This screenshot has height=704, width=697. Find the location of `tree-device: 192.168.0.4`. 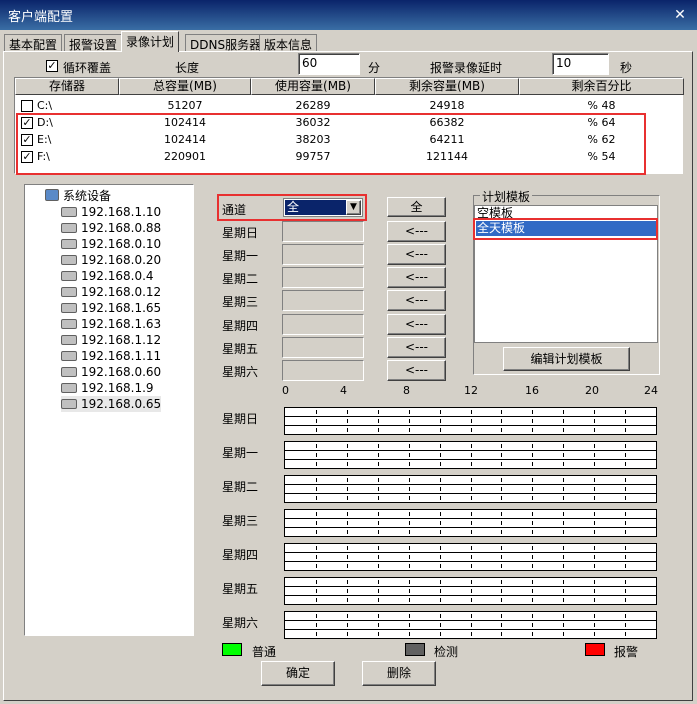

tree-device: 192.168.0.4 is located at coordinates (107, 276).